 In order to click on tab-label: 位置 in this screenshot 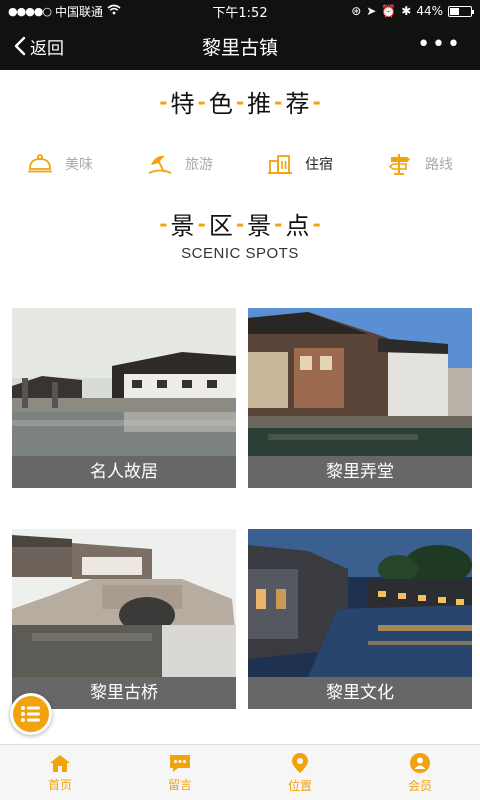, I will do `click(299, 785)`.